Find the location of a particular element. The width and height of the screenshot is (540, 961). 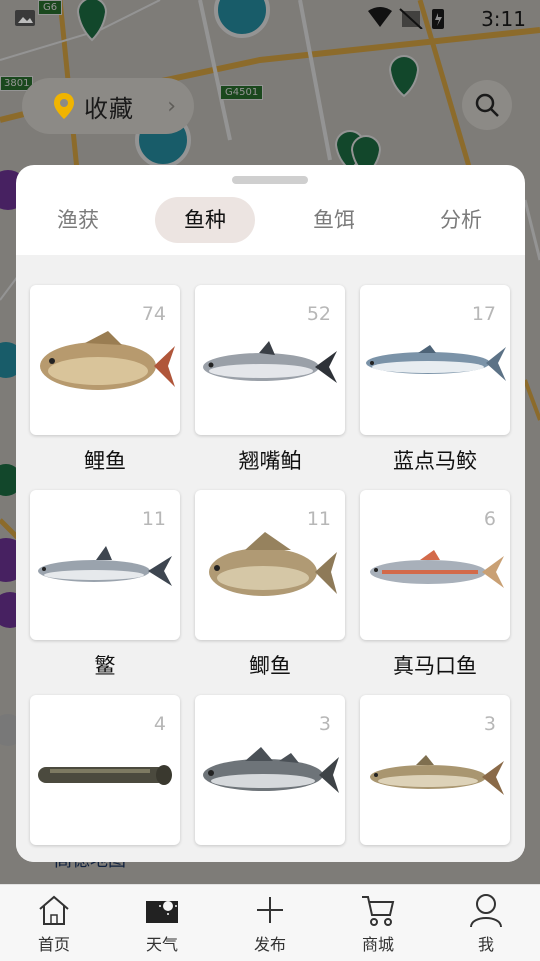

nav-item-post: 发布 is located at coordinates (270, 923).